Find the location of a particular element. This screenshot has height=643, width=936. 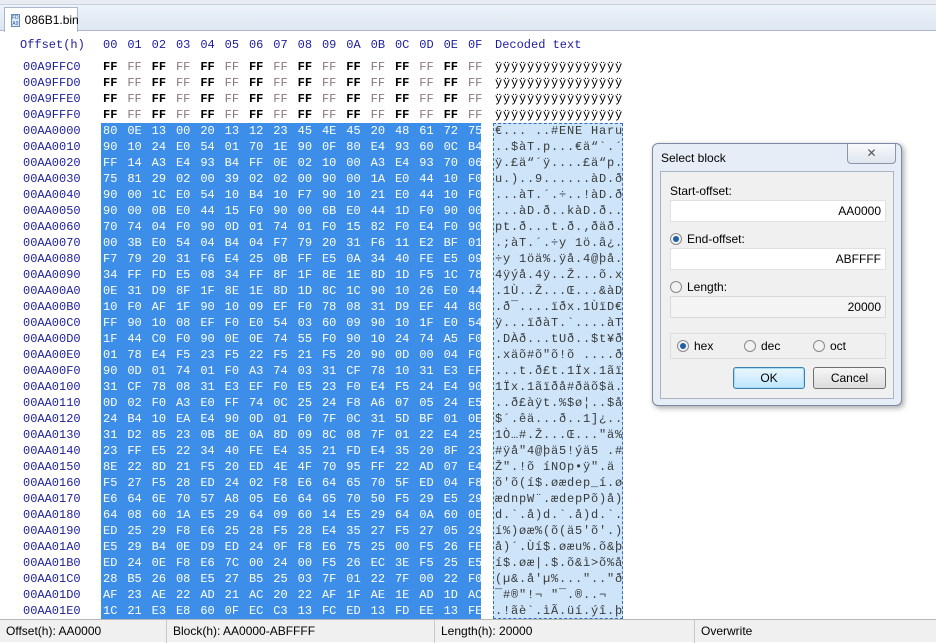

byte-cell: 1D is located at coordinates (402, 211).